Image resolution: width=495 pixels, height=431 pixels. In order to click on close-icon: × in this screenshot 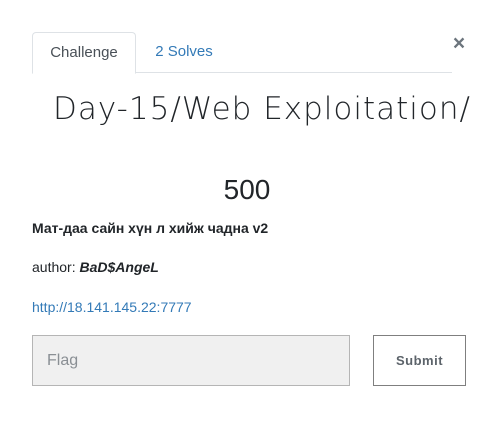, I will do `click(459, 44)`.